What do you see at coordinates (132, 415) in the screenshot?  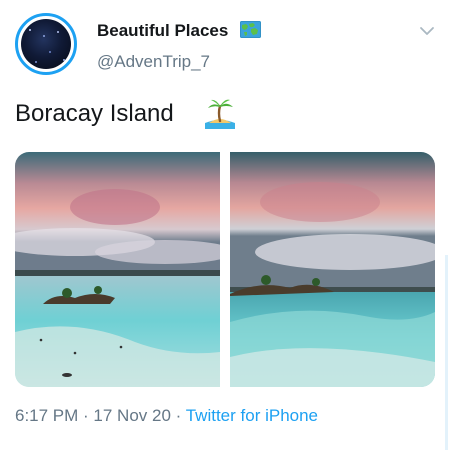 I see `tweet-date: 17 Nov 20` at bounding box center [132, 415].